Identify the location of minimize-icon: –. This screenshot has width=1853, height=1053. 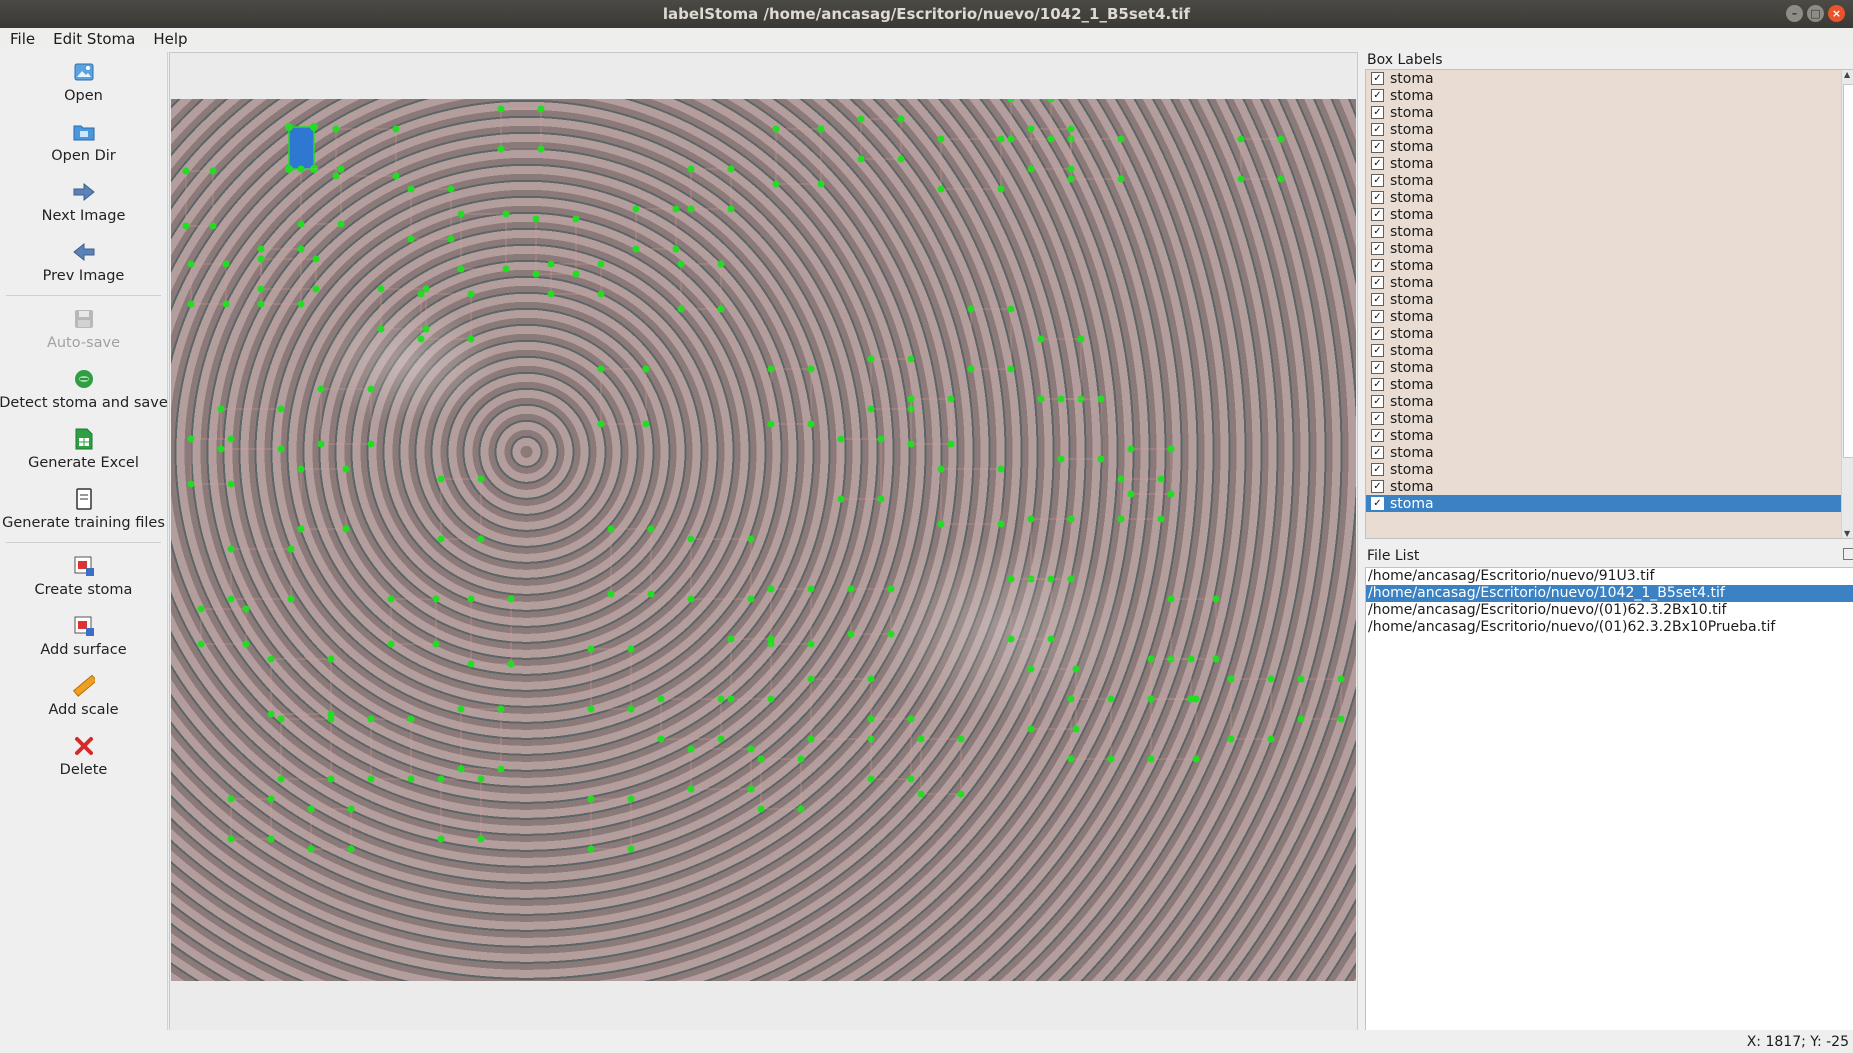
(1794, 13).